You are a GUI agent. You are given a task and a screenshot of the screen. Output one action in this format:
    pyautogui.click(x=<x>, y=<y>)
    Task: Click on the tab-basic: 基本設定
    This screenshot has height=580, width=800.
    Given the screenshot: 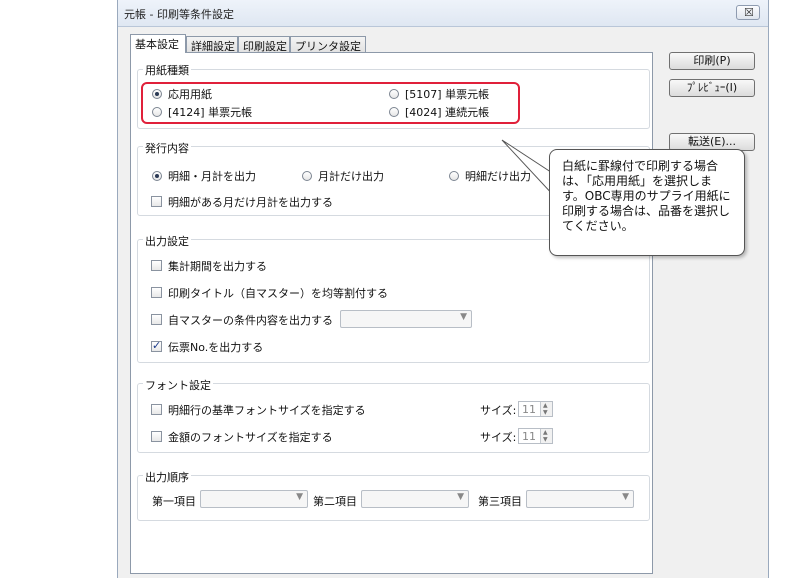 What is the action you would take?
    pyautogui.click(x=158, y=43)
    